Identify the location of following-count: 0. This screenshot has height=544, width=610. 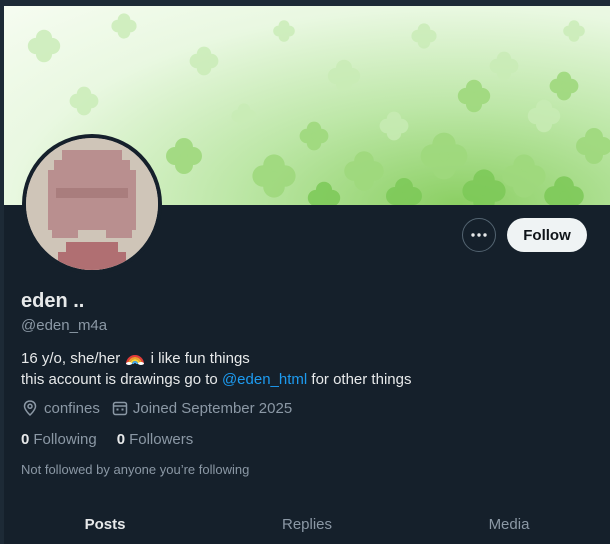
(25, 439).